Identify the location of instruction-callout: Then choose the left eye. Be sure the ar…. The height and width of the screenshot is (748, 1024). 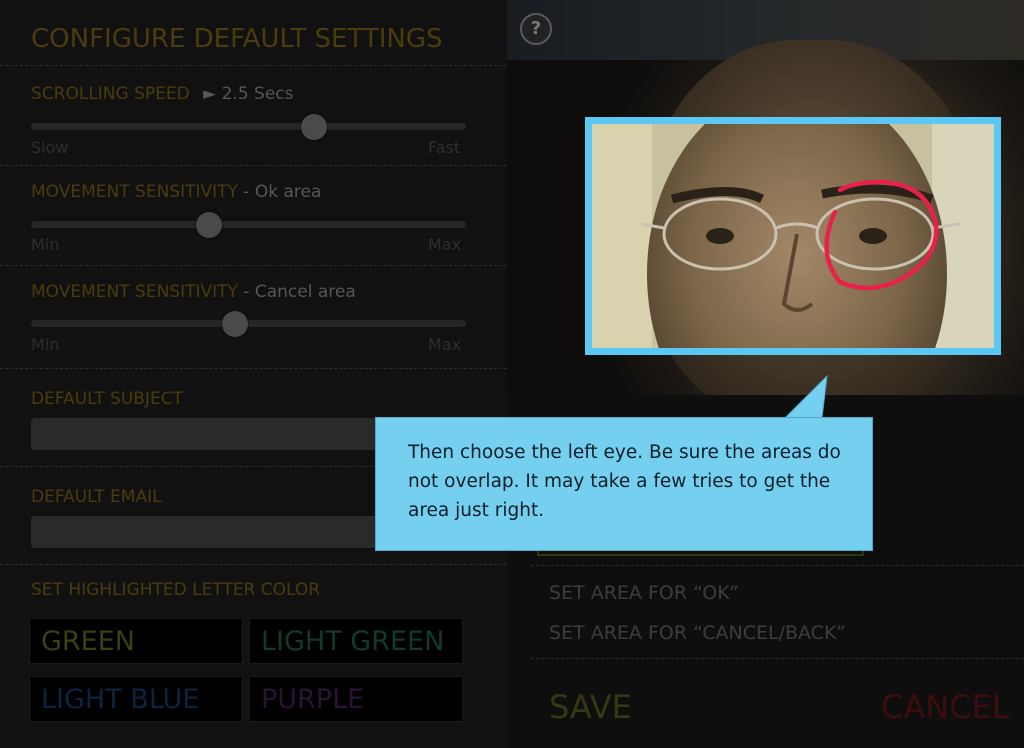
(624, 484).